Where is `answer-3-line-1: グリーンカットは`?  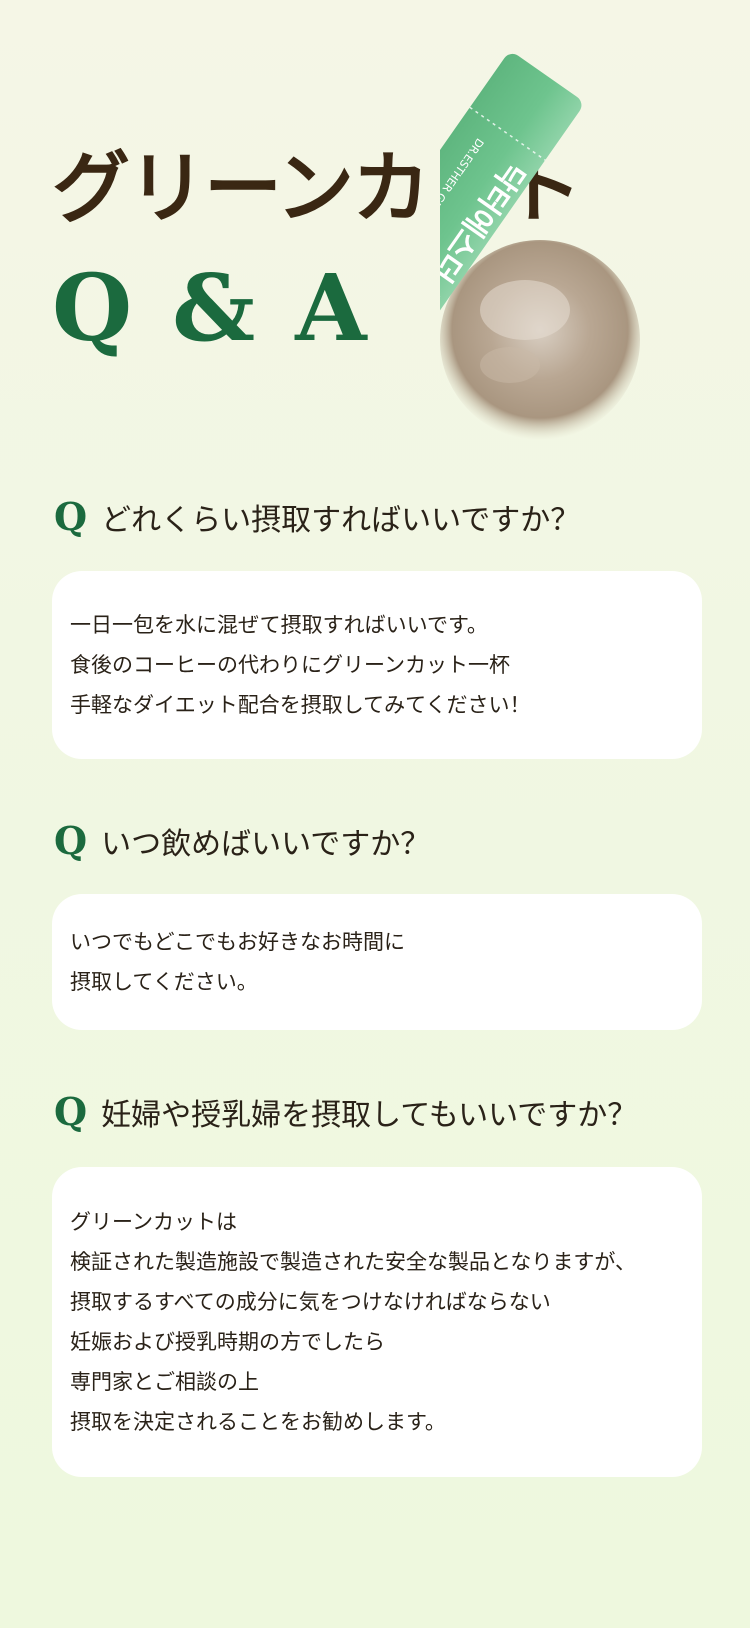
answer-3-line-1: グリーンカットは is located at coordinates (153, 1222).